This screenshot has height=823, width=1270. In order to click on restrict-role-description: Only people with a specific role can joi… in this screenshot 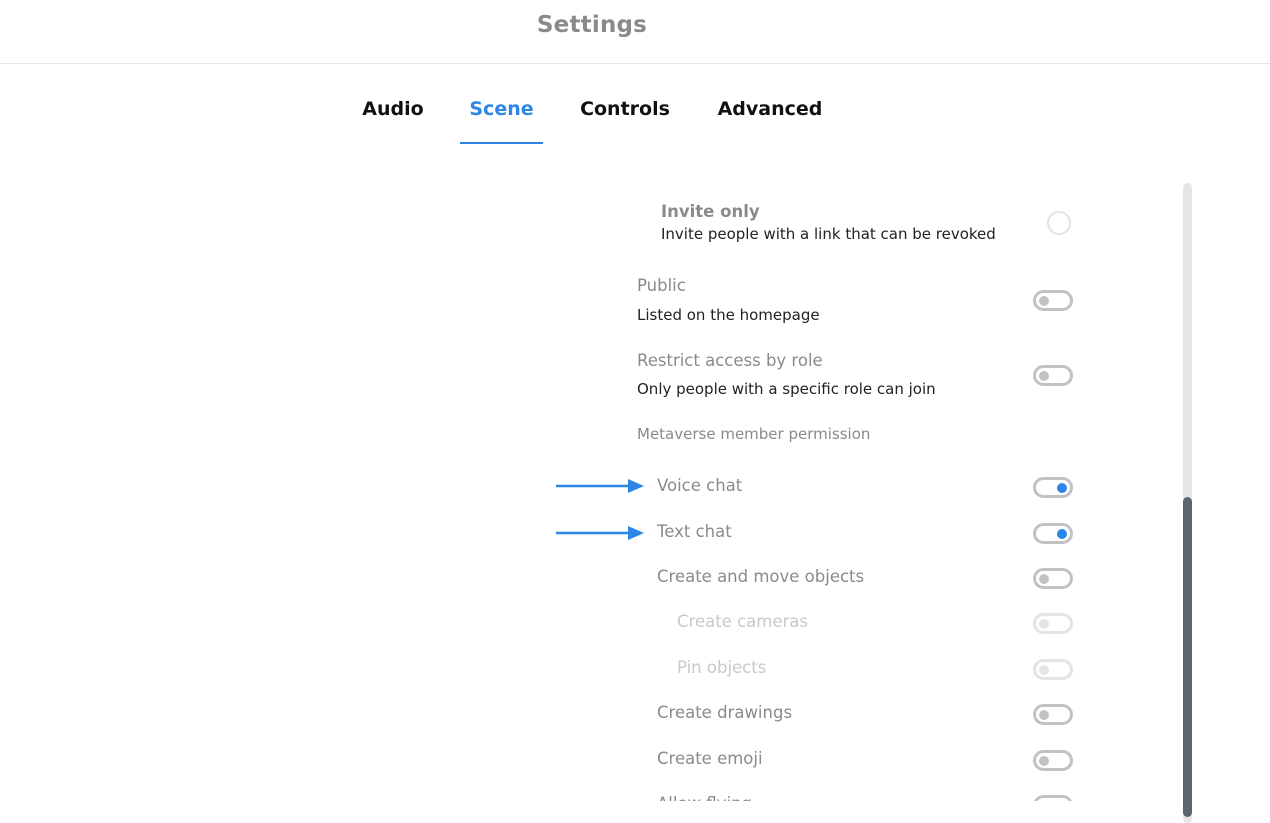, I will do `click(786, 389)`.